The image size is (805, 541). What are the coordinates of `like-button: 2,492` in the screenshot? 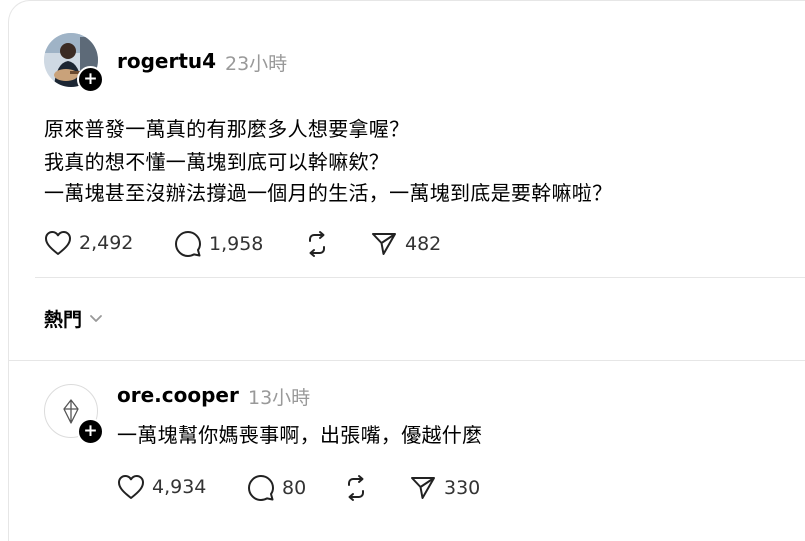 It's located at (88, 243).